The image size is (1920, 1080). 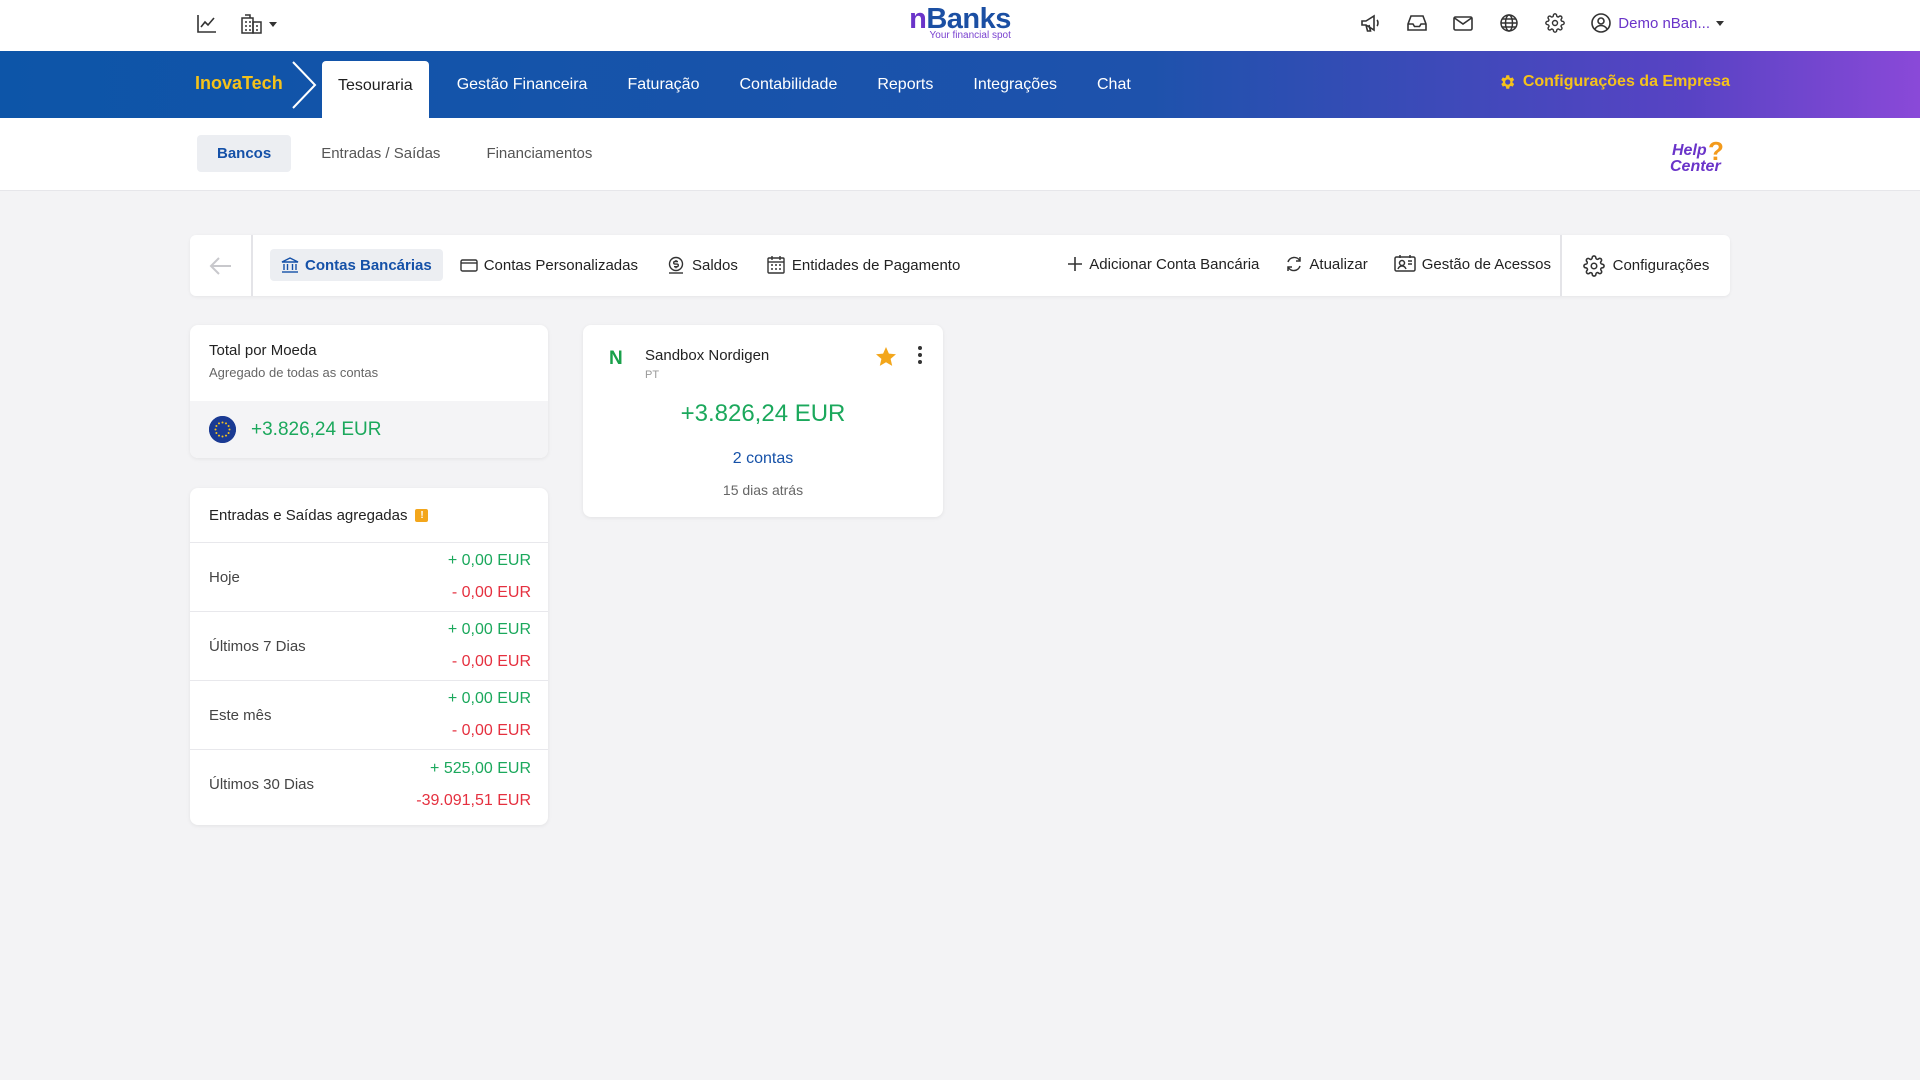 I want to click on bank-icon, so click(x=290, y=265).